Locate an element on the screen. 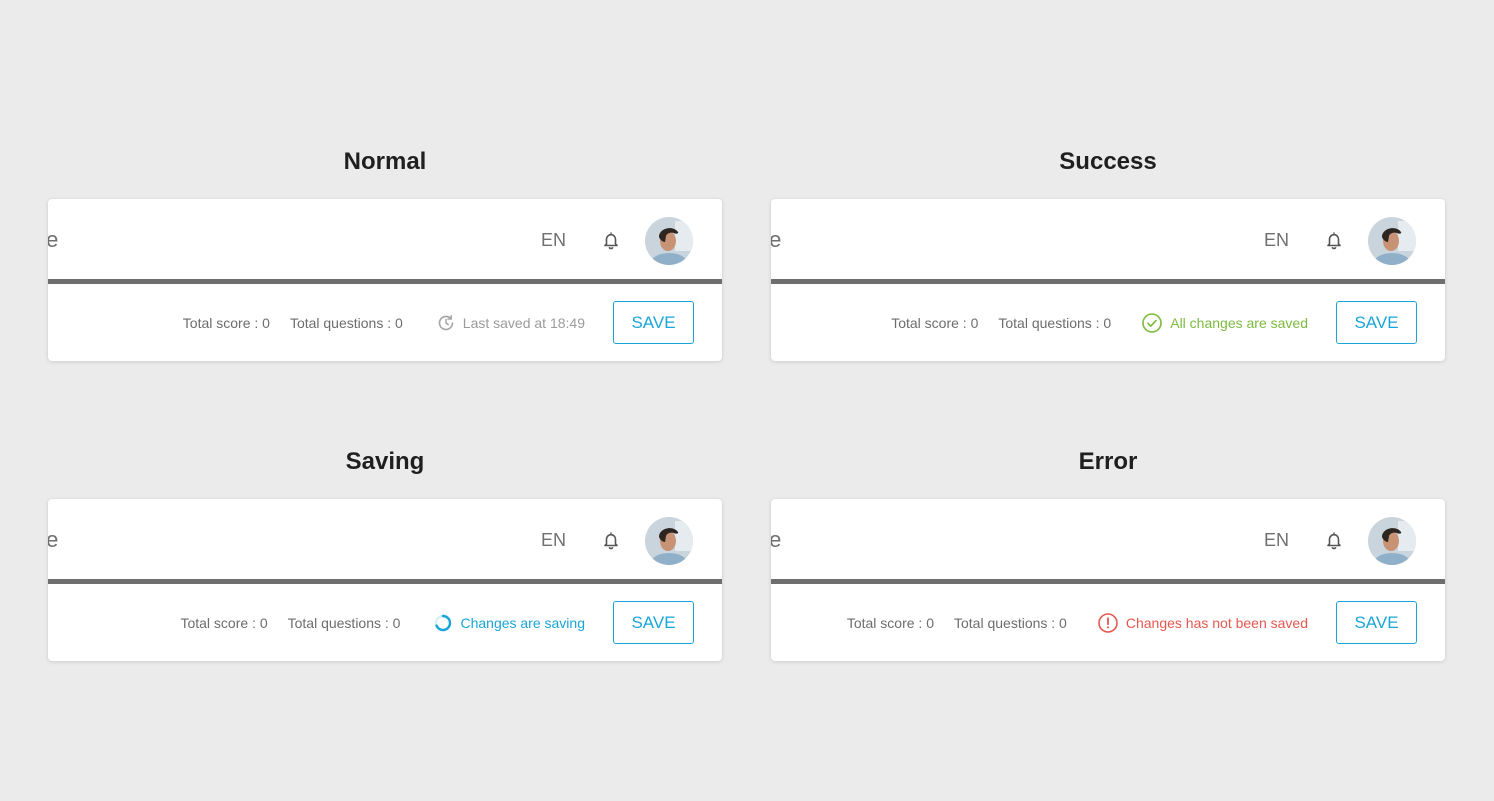  state-title: Error is located at coordinates (1108, 461).